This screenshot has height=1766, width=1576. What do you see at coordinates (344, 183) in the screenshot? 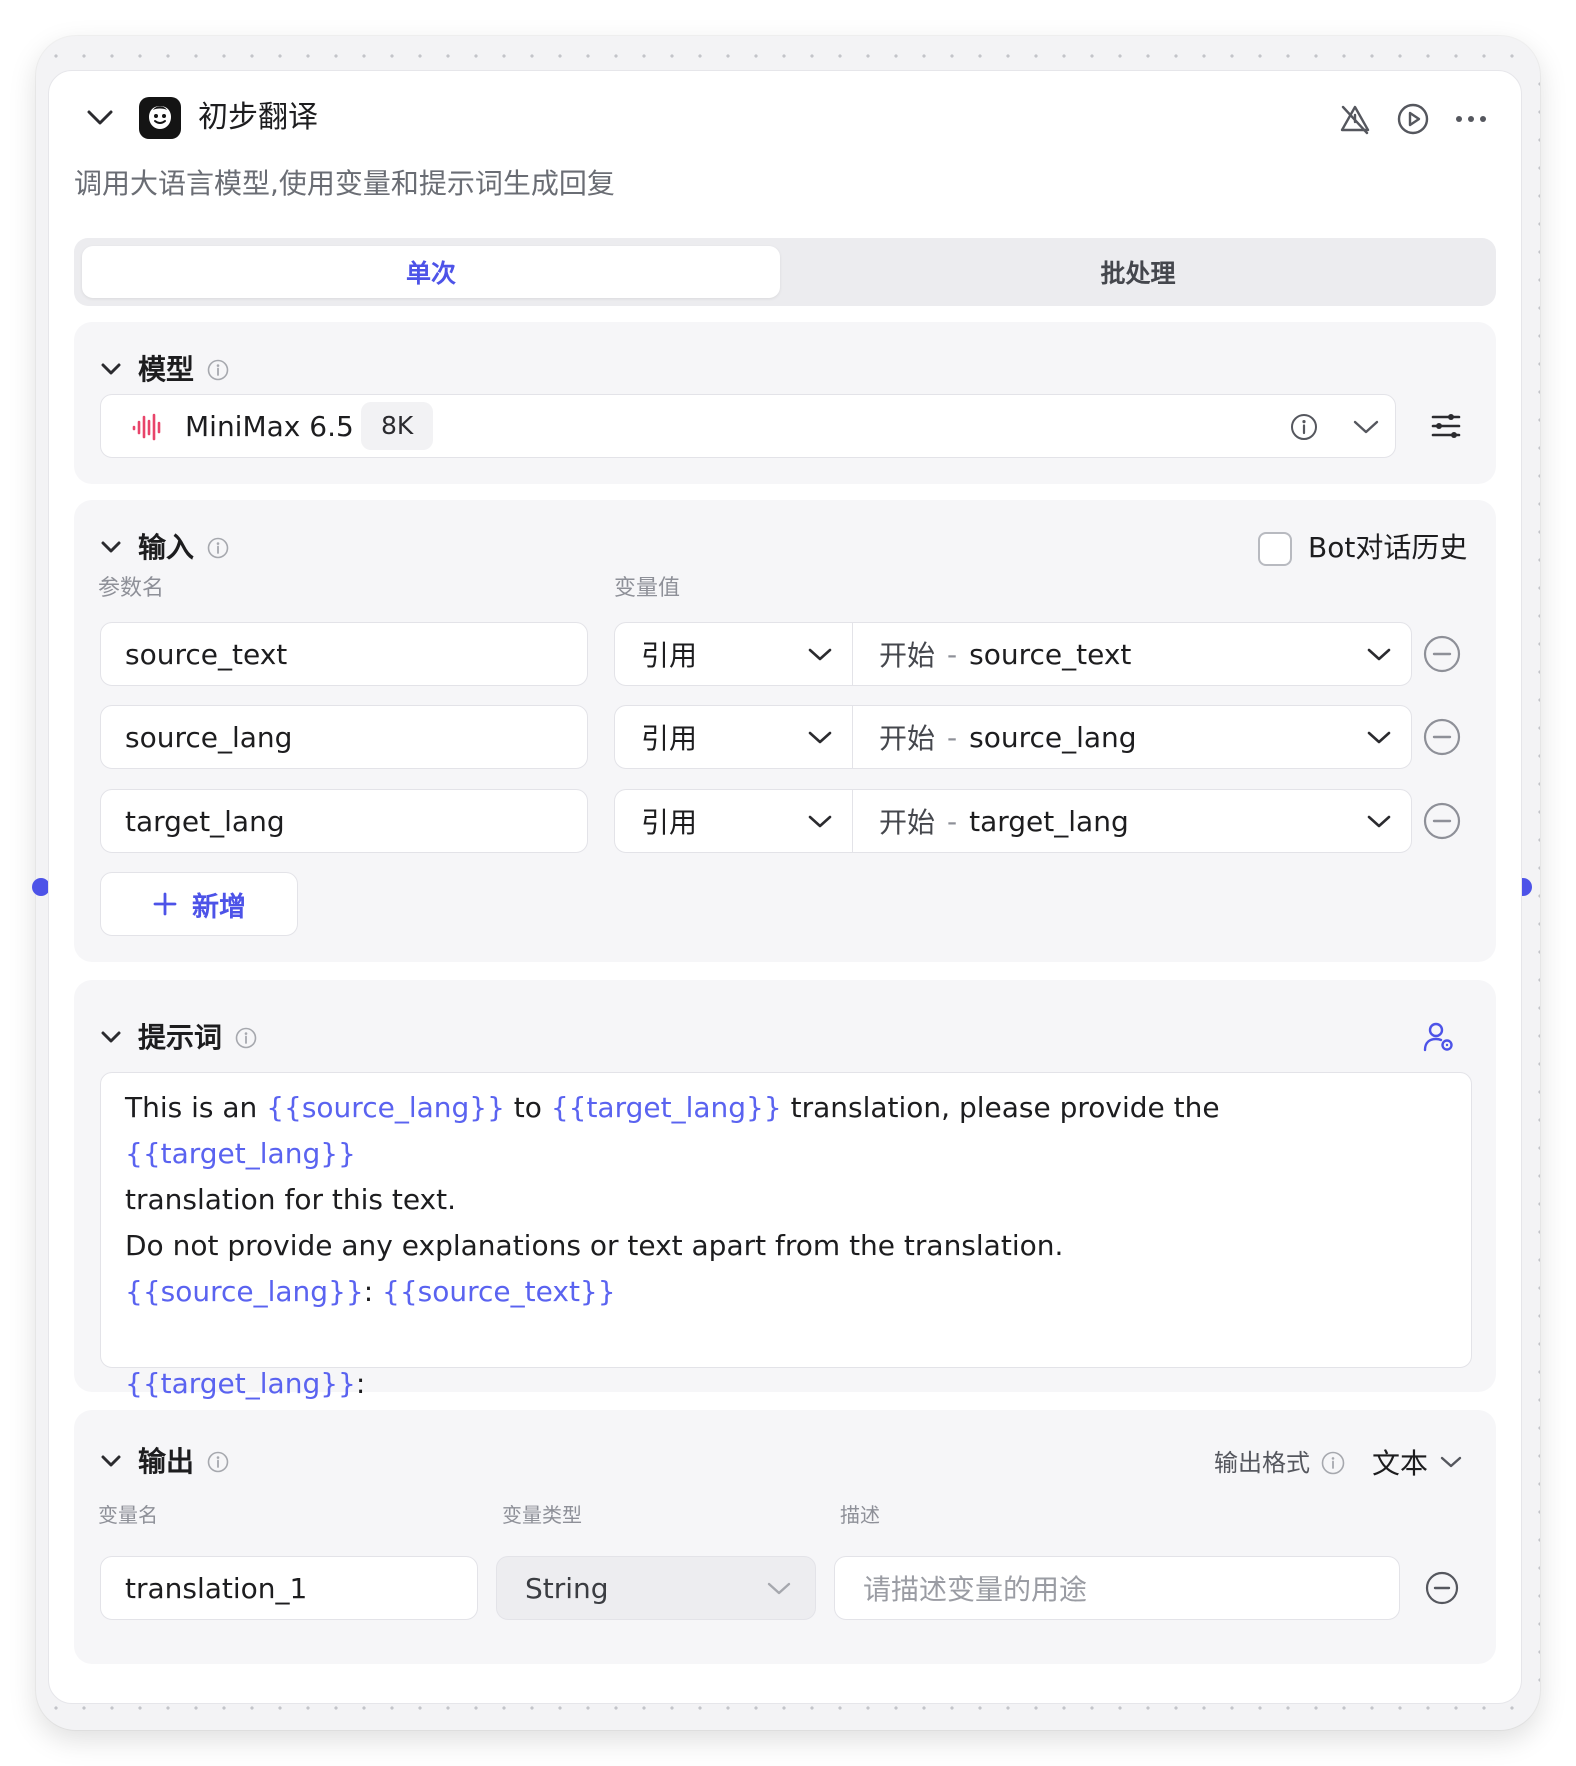
I see `node-description: 调用大语言模型,使用变量和提示词生成回复` at bounding box center [344, 183].